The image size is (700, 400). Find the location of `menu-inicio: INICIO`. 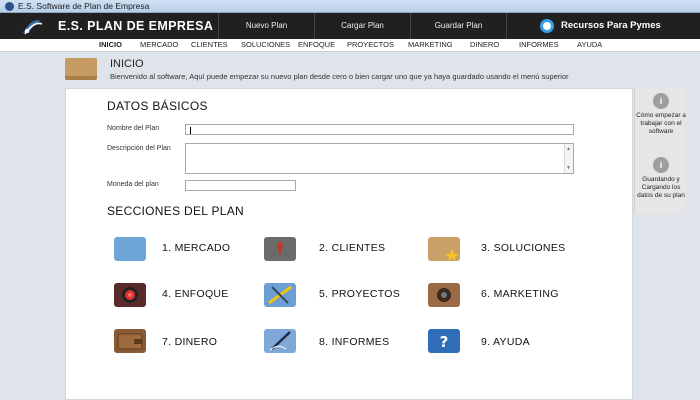

menu-inicio: INICIO is located at coordinates (110, 44).